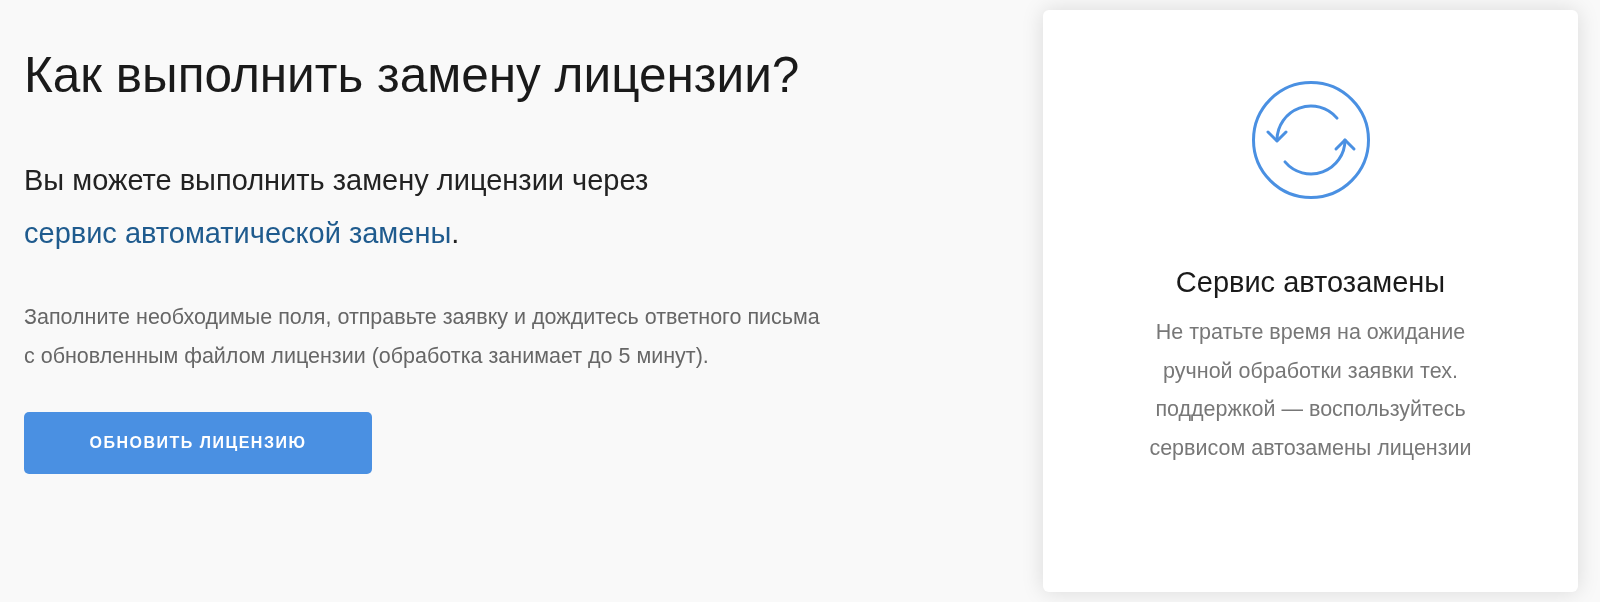 This screenshot has width=1600, height=602. I want to click on card-title: Сервис автозамены, so click(1310, 282).